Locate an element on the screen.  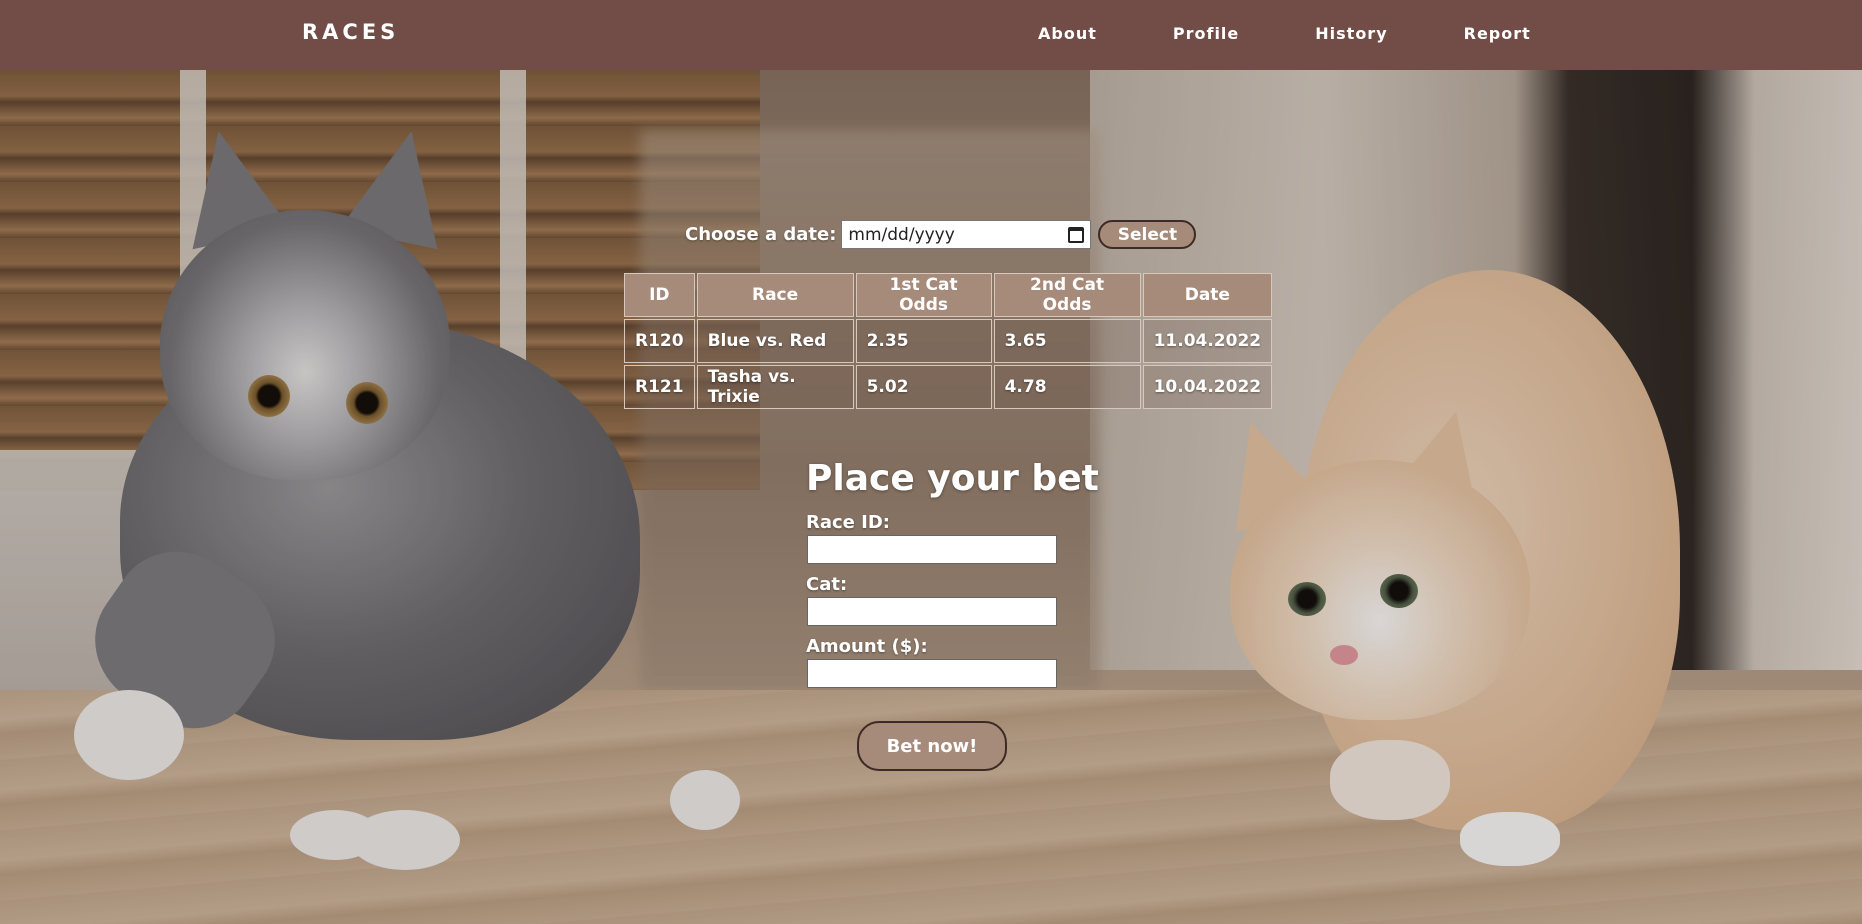
race-id-label: Race ID: is located at coordinates (848, 522).